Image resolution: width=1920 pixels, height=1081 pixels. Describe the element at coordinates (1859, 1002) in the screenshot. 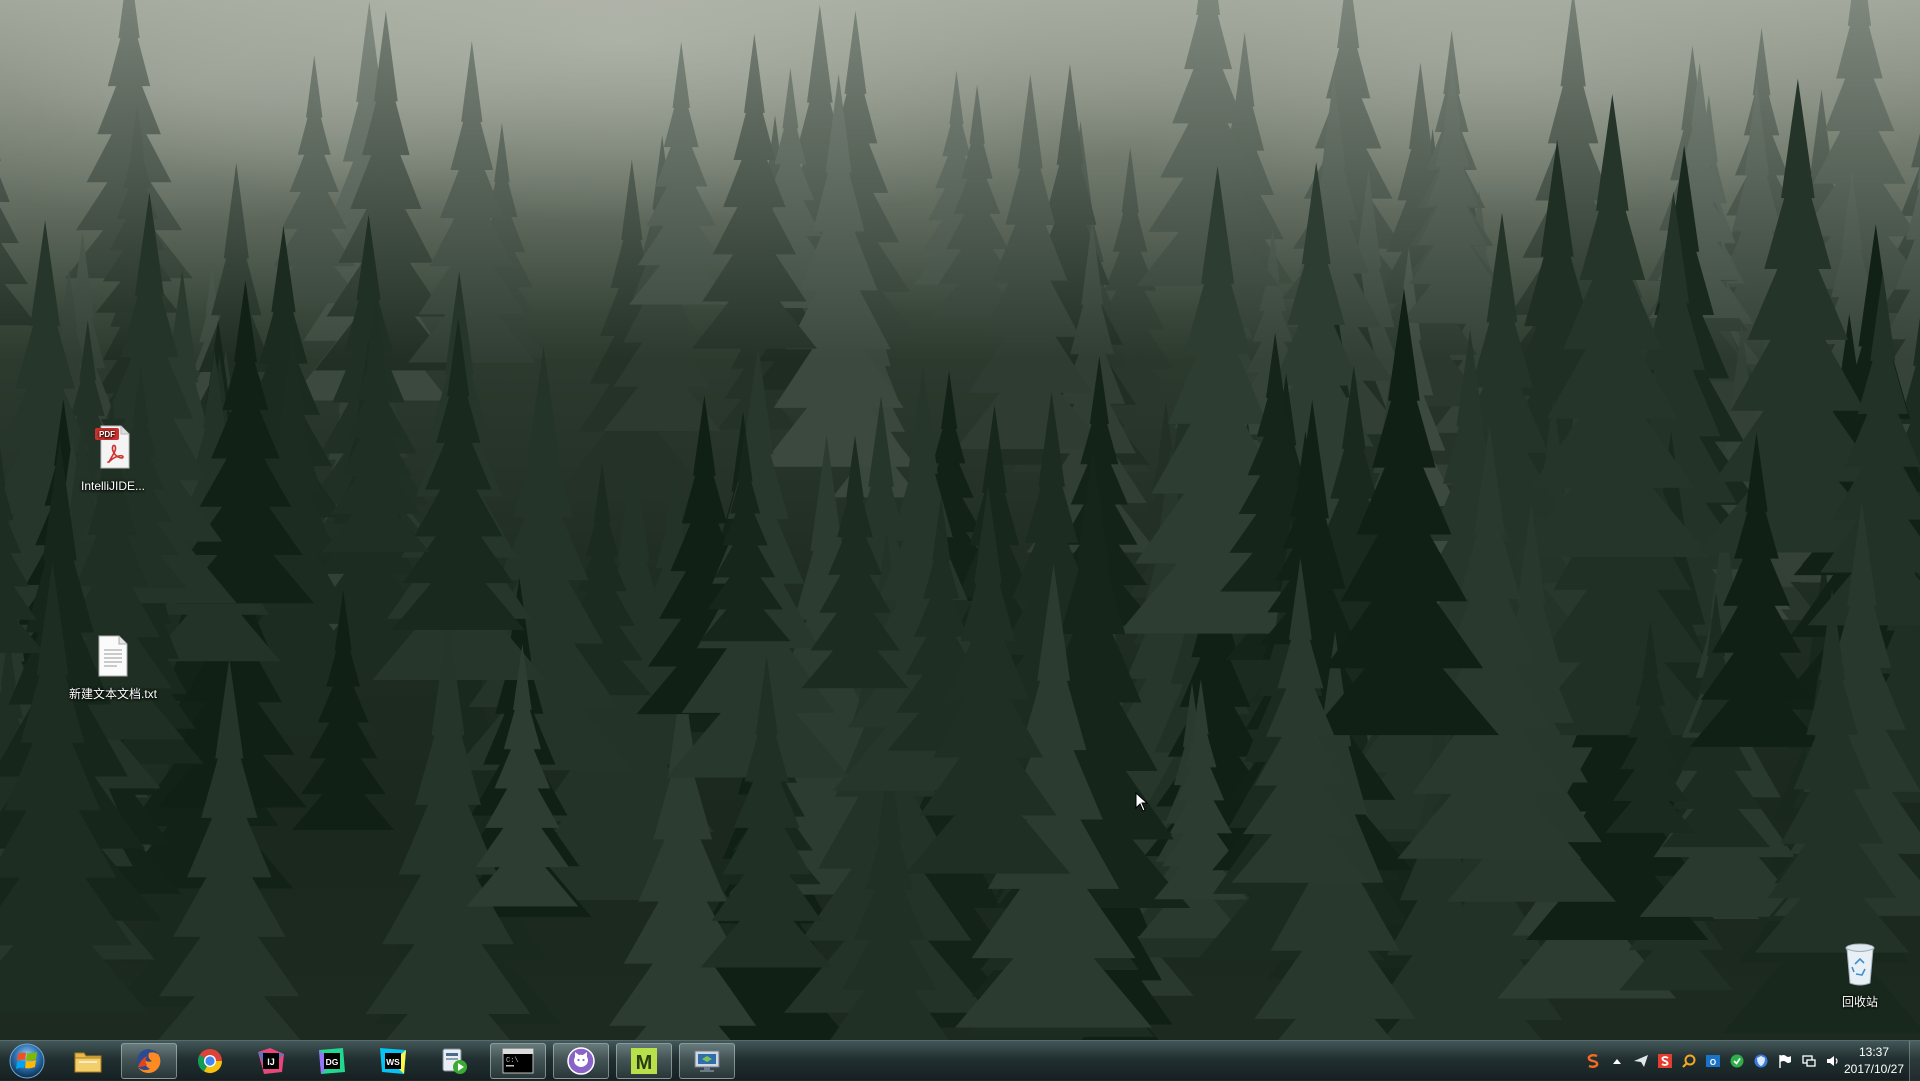

I see `desktop-icon-label: 回收站` at that location.